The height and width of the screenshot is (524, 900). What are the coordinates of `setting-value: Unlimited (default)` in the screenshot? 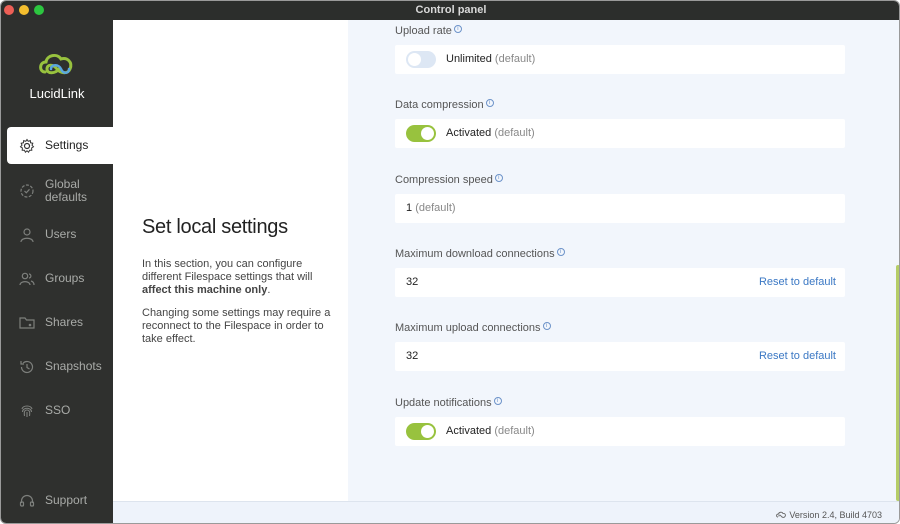 It's located at (490, 59).